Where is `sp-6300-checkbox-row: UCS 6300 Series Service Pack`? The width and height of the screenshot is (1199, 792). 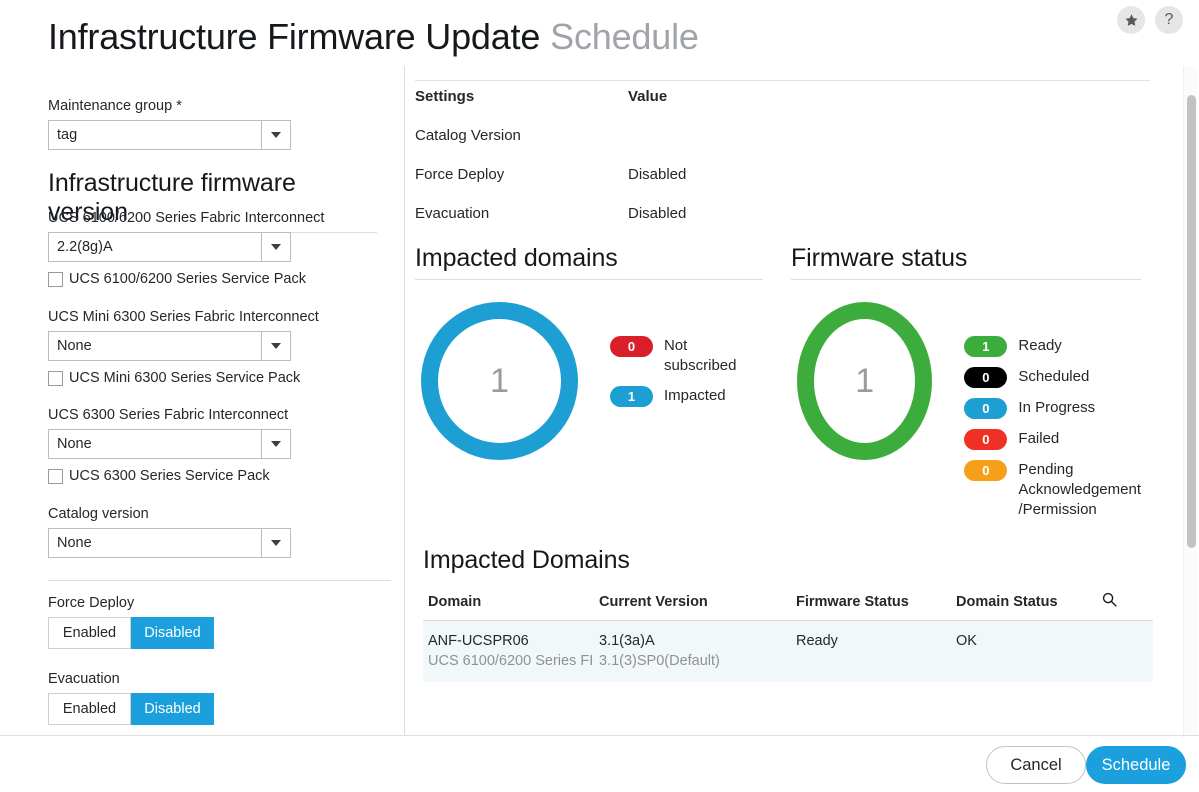
sp-6300-checkbox-row: UCS 6300 Series Service Pack is located at coordinates (220, 476).